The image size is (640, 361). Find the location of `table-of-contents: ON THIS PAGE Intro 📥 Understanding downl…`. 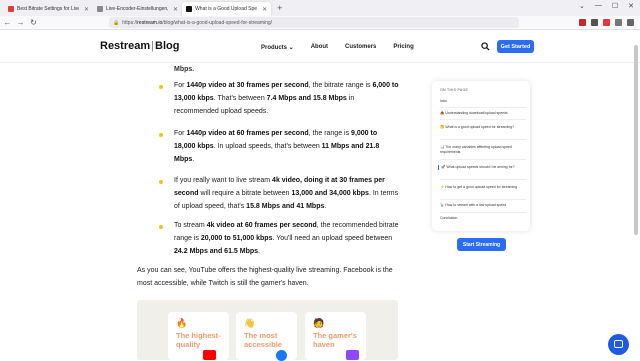

table-of-contents: ON THIS PAGE Intro 📥 Understanding downl… is located at coordinates (481, 156).